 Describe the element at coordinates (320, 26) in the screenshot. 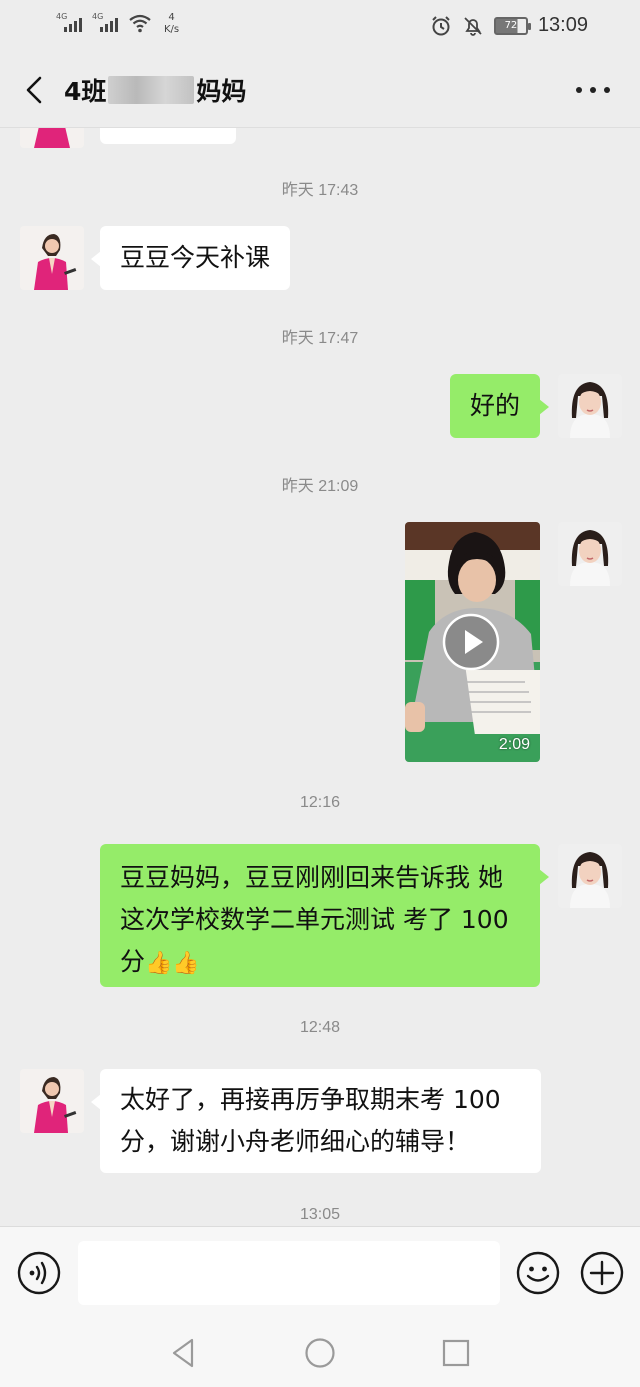

I see `status-bar: 4G 4G 4 K/s 72 13:09` at that location.